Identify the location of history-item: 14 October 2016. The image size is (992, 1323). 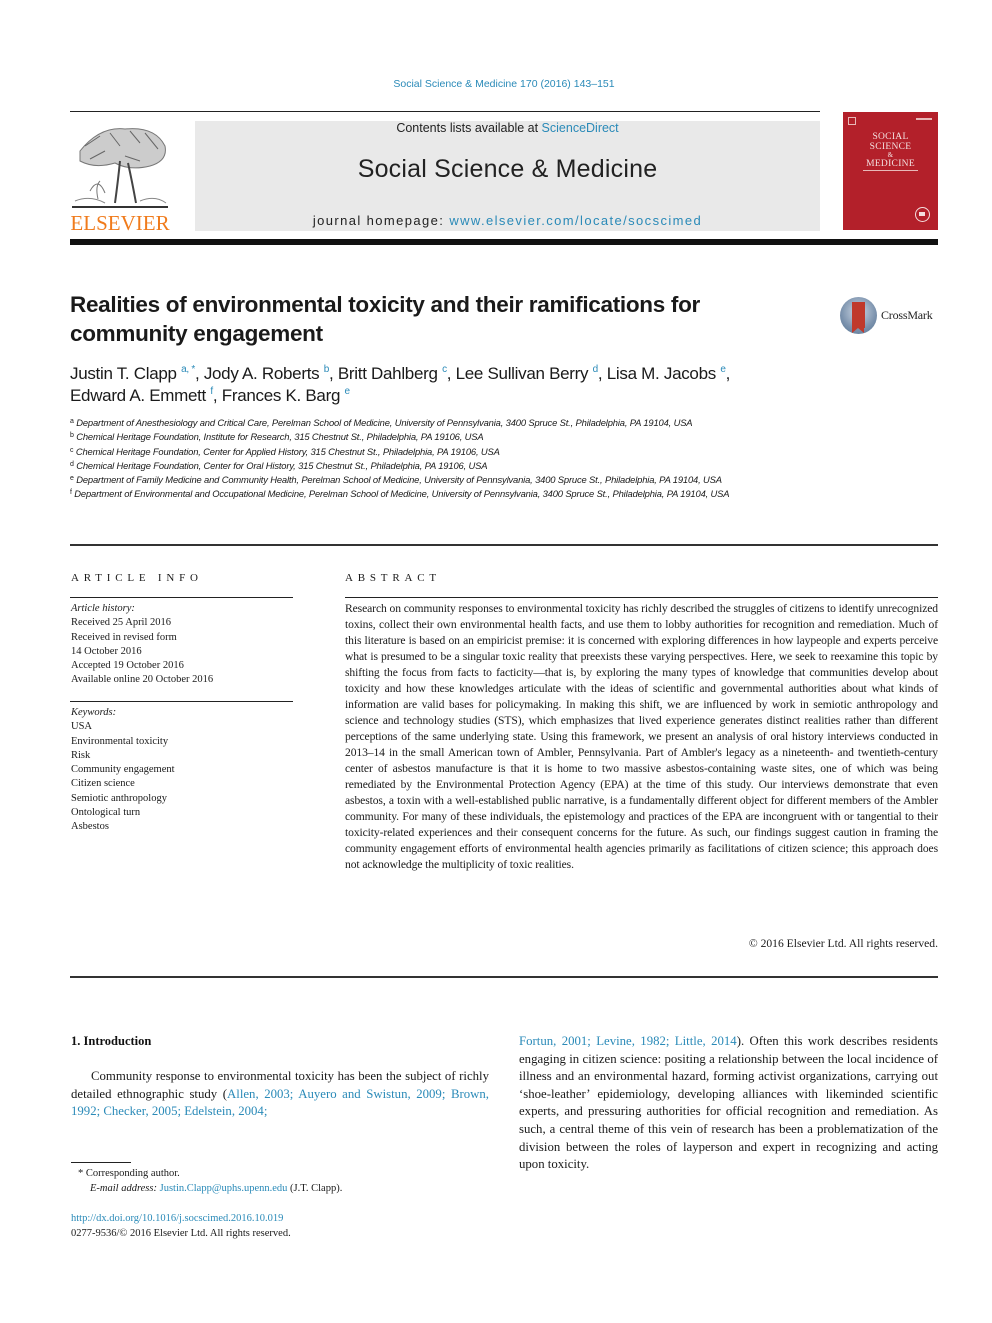
(106, 651).